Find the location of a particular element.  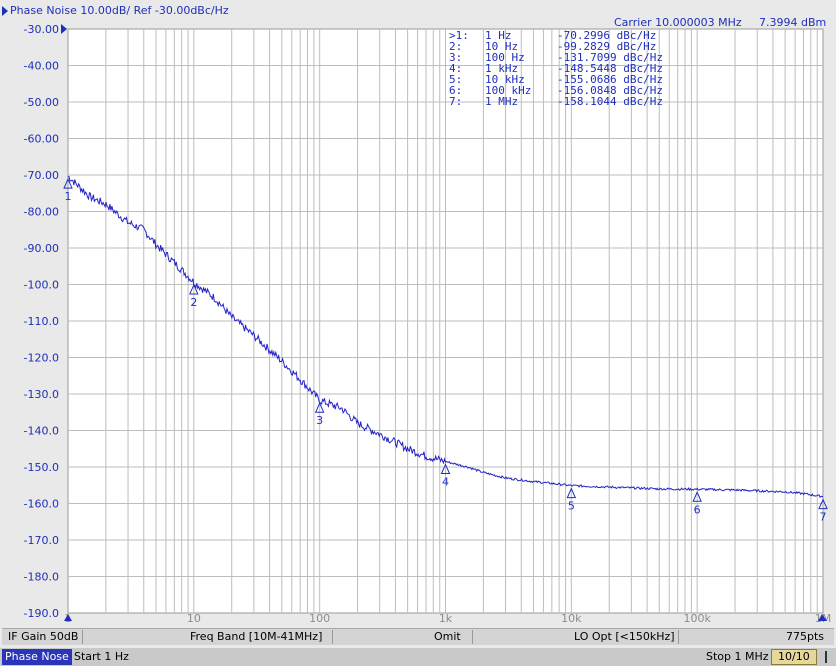

marker-frequency: 1 MHz is located at coordinates (502, 101).